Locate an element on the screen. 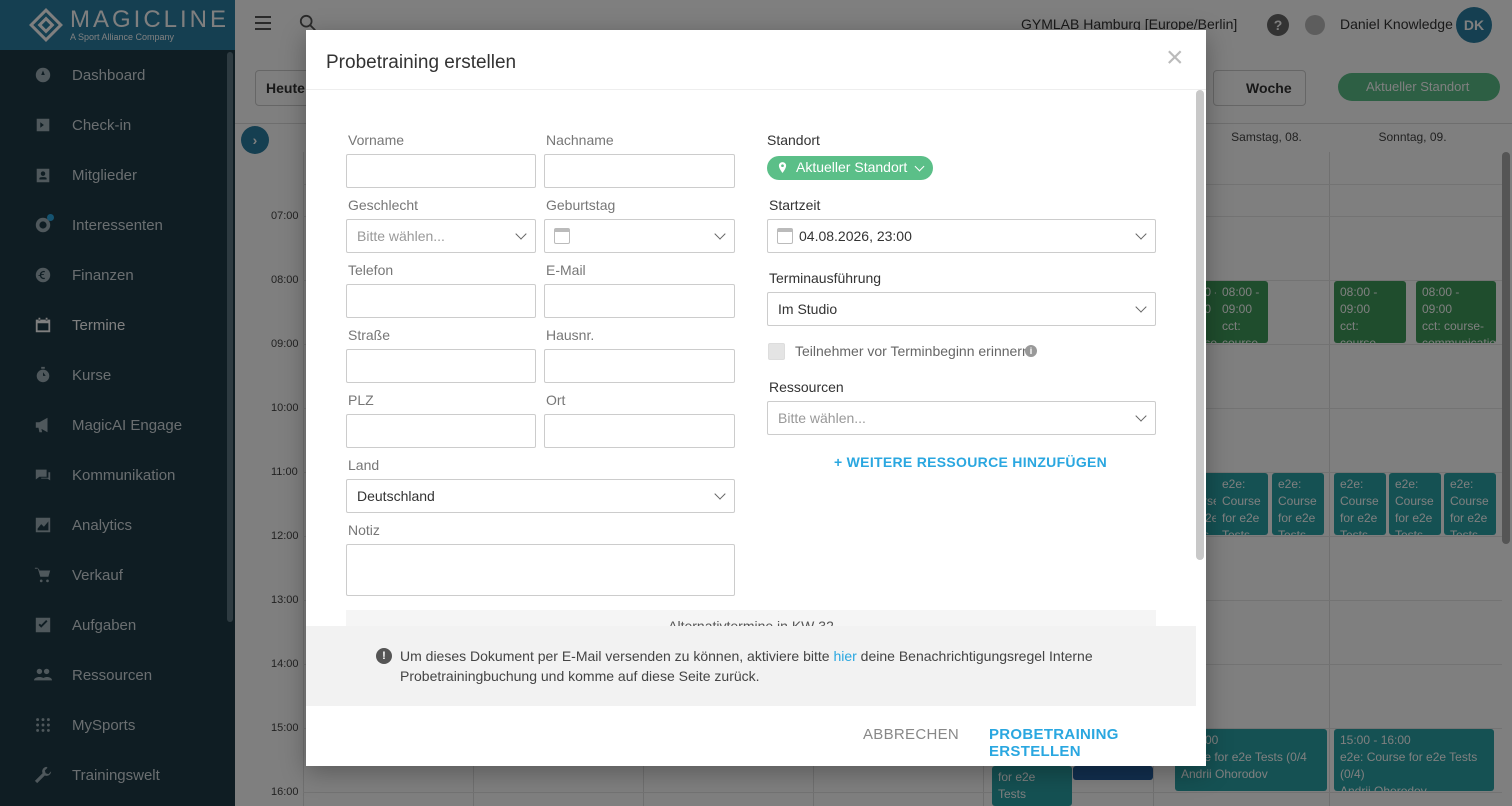 The height and width of the screenshot is (806, 1512). exclamation-icon: ! is located at coordinates (384, 656).